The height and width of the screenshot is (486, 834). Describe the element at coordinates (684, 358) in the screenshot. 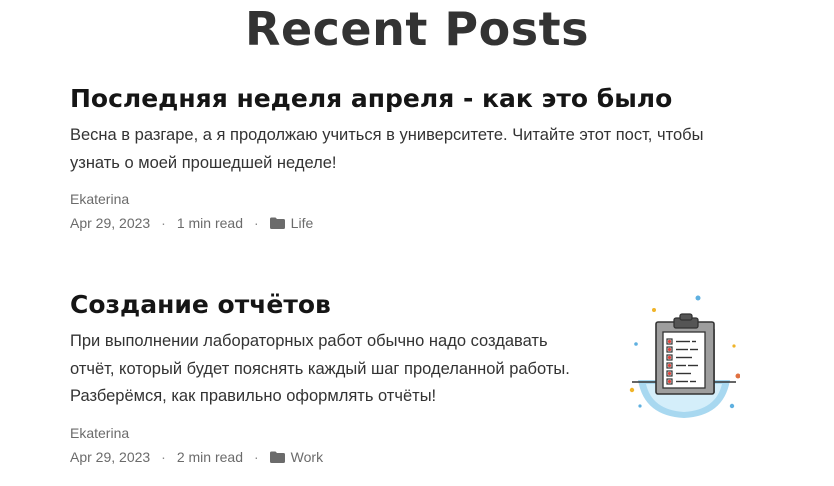

I see `clipboard-checklist-icon` at that location.